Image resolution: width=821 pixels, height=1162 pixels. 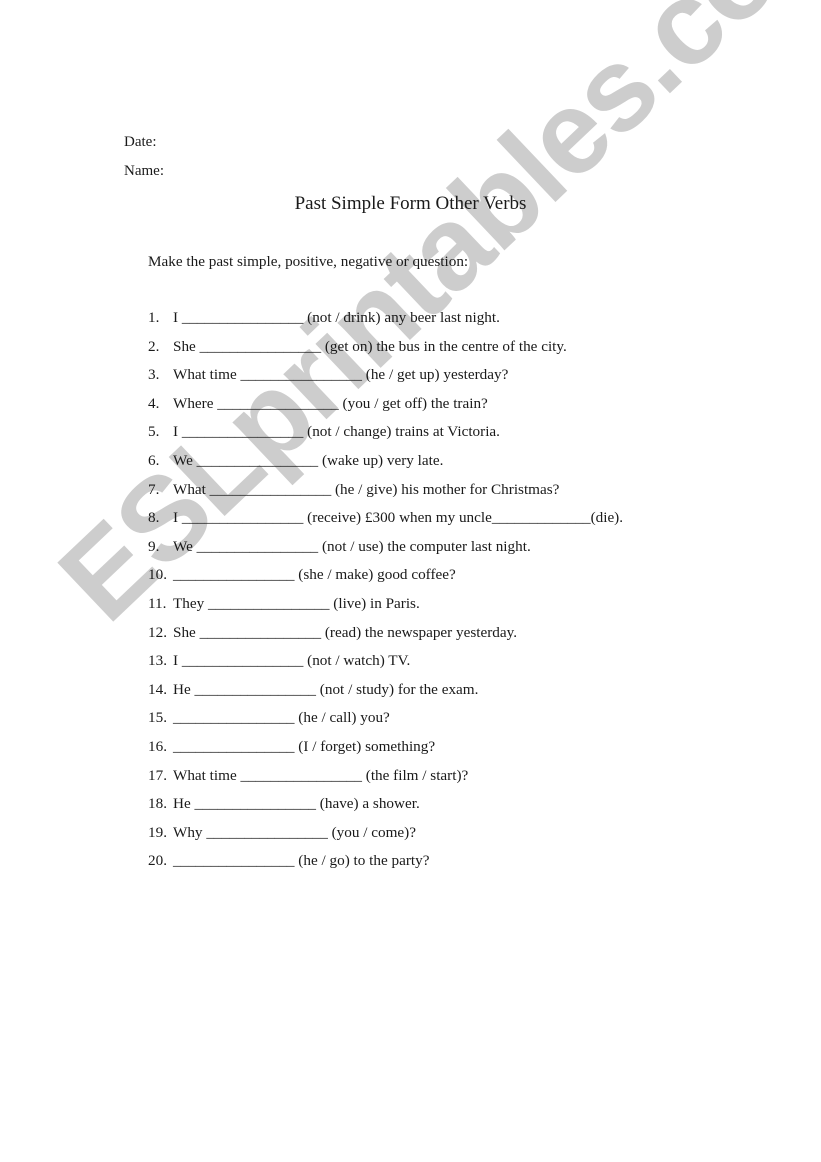 I want to click on exercise-number: 17., so click(x=157, y=775).